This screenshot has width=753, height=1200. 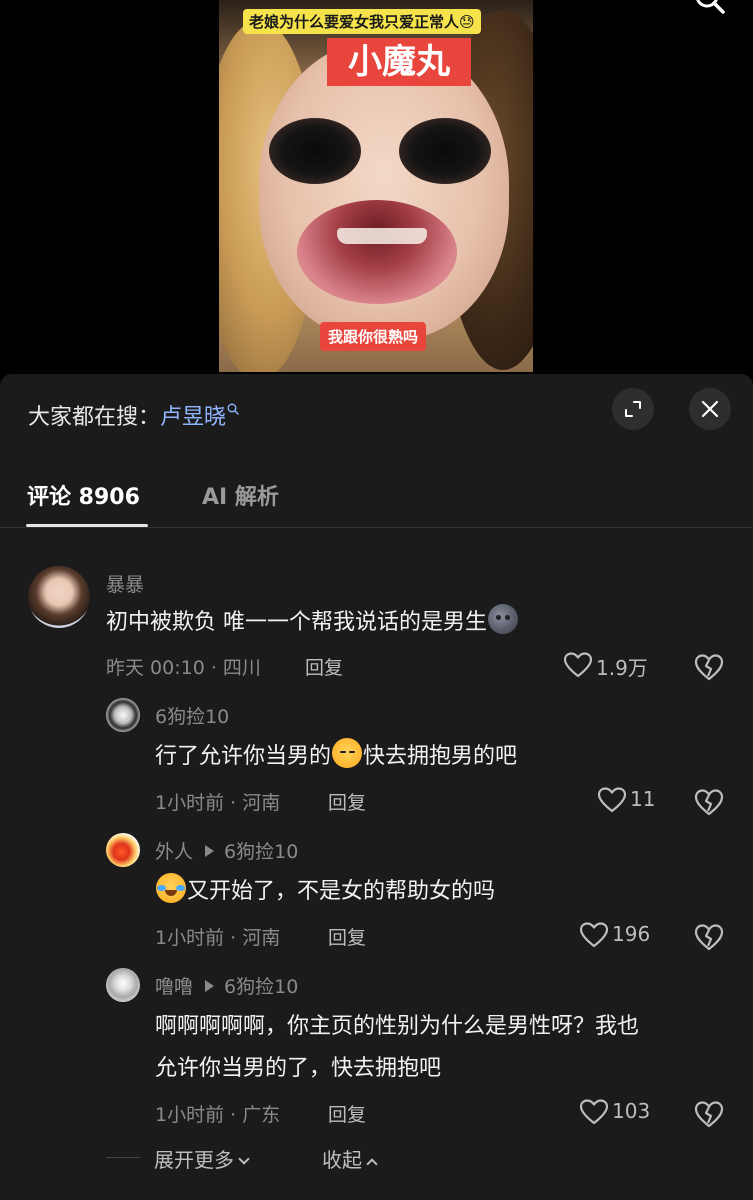 I want to click on reply-author: 6狗捡10, so click(x=192, y=715).